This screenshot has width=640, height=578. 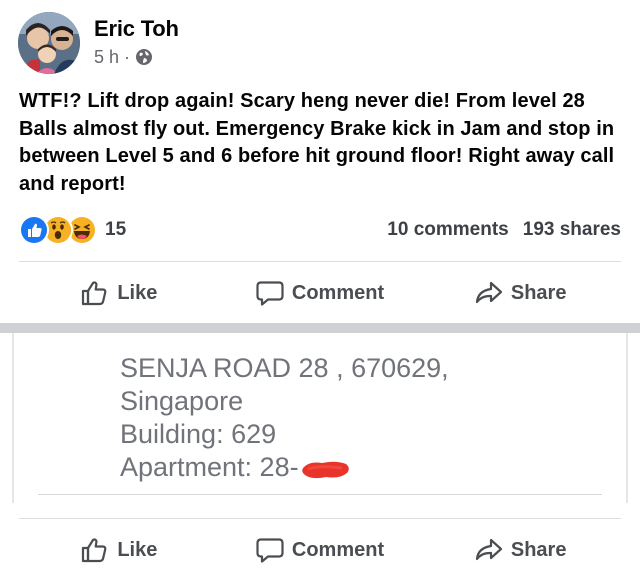 I want to click on building-line: Building: 629, so click(x=198, y=434).